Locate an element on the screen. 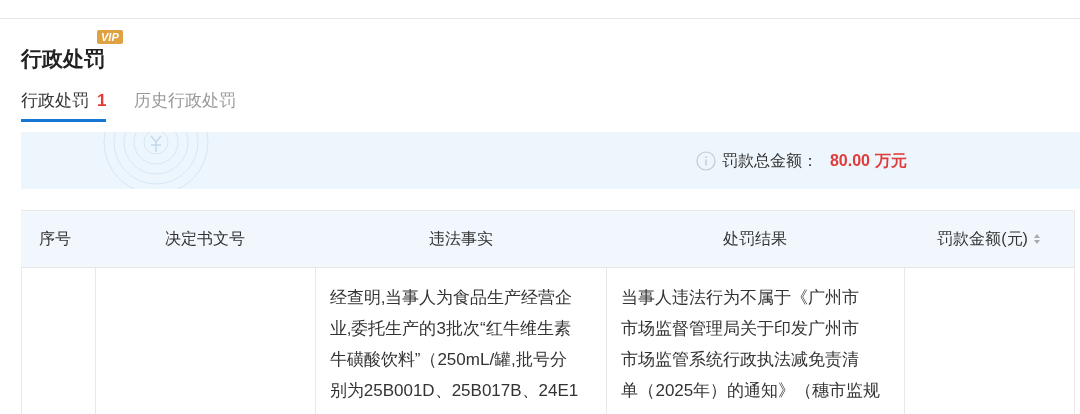  column-header: 序号 is located at coordinates (55, 239).